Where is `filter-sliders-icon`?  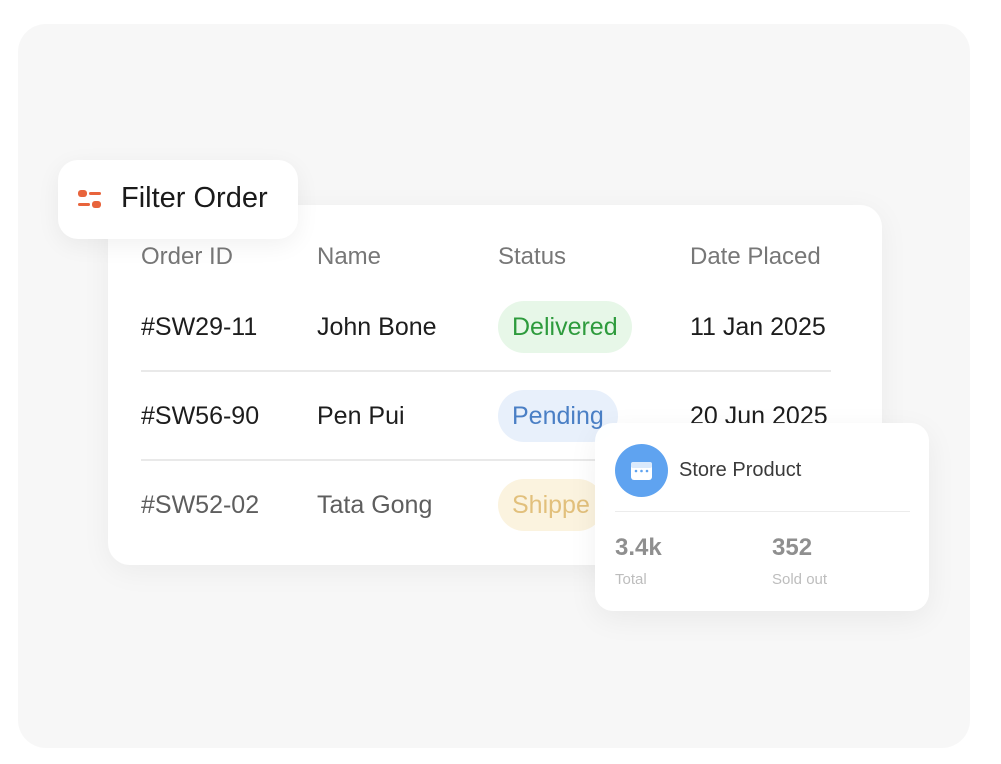 filter-sliders-icon is located at coordinates (90, 200).